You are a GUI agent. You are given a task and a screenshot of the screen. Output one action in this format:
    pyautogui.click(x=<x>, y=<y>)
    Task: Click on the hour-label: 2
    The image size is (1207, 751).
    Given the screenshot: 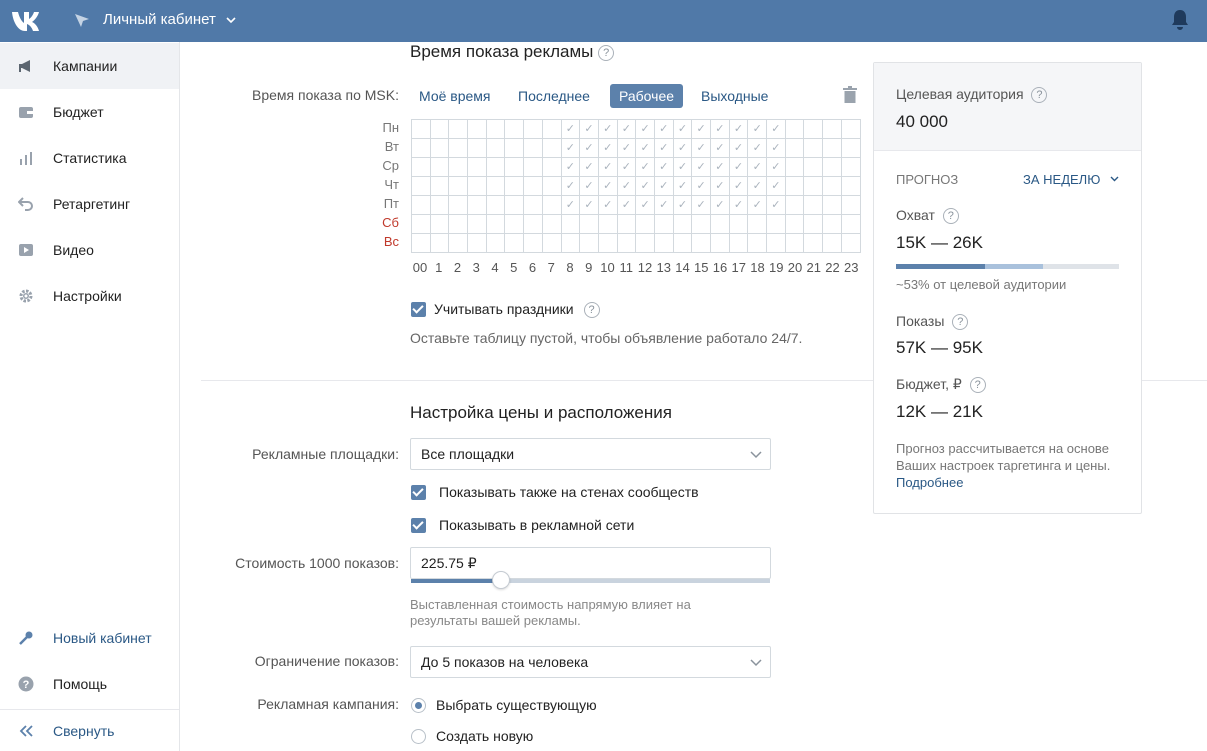 What is the action you would take?
    pyautogui.click(x=458, y=267)
    